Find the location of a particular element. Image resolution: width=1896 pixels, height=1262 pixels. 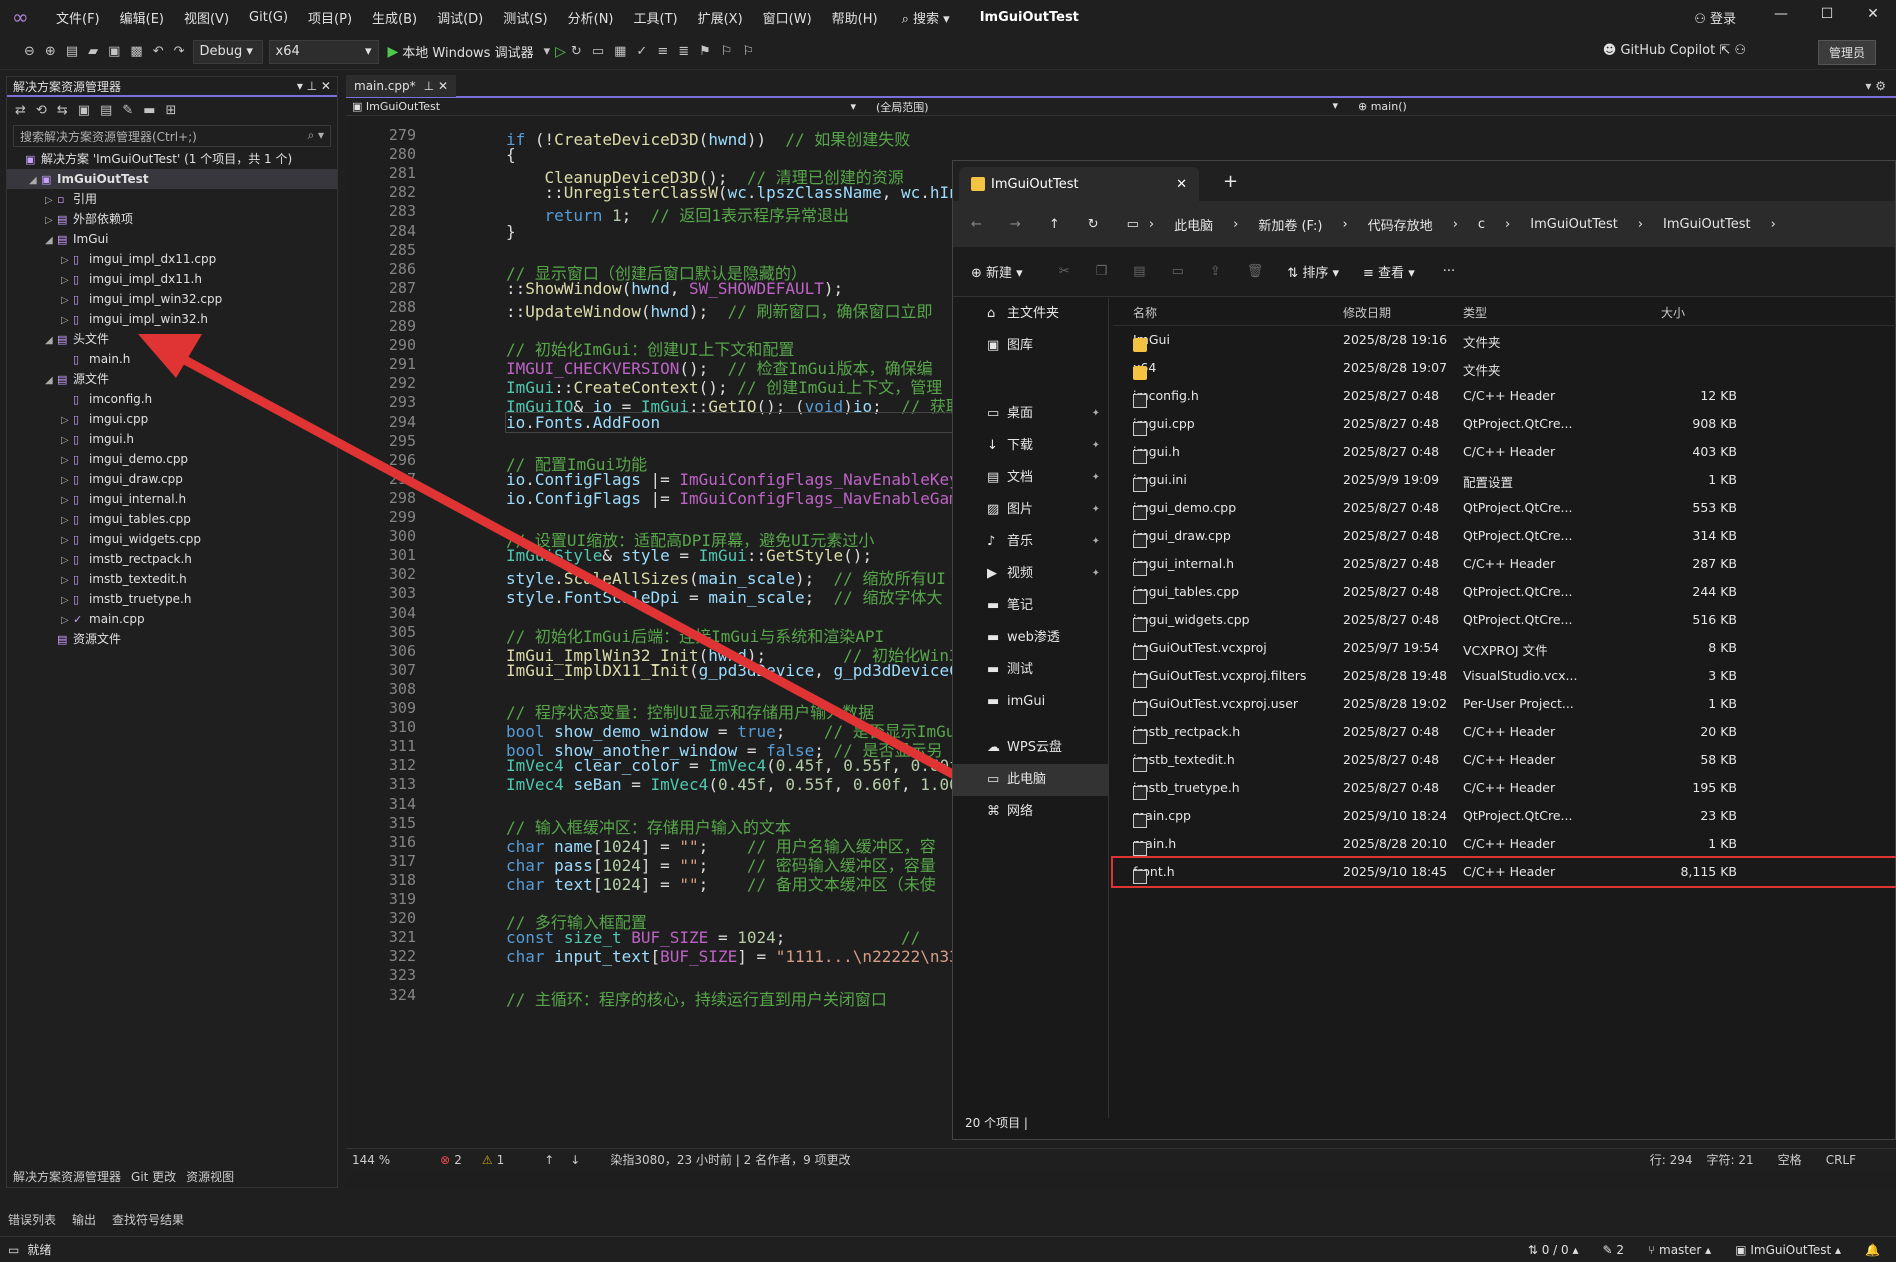

tree-item: ▯ imconfig.h is located at coordinates (172, 399).